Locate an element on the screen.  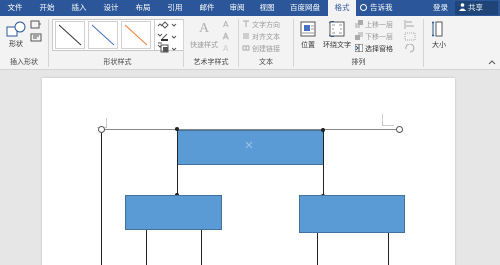
share-button: 共享 is located at coordinates (476, 8).